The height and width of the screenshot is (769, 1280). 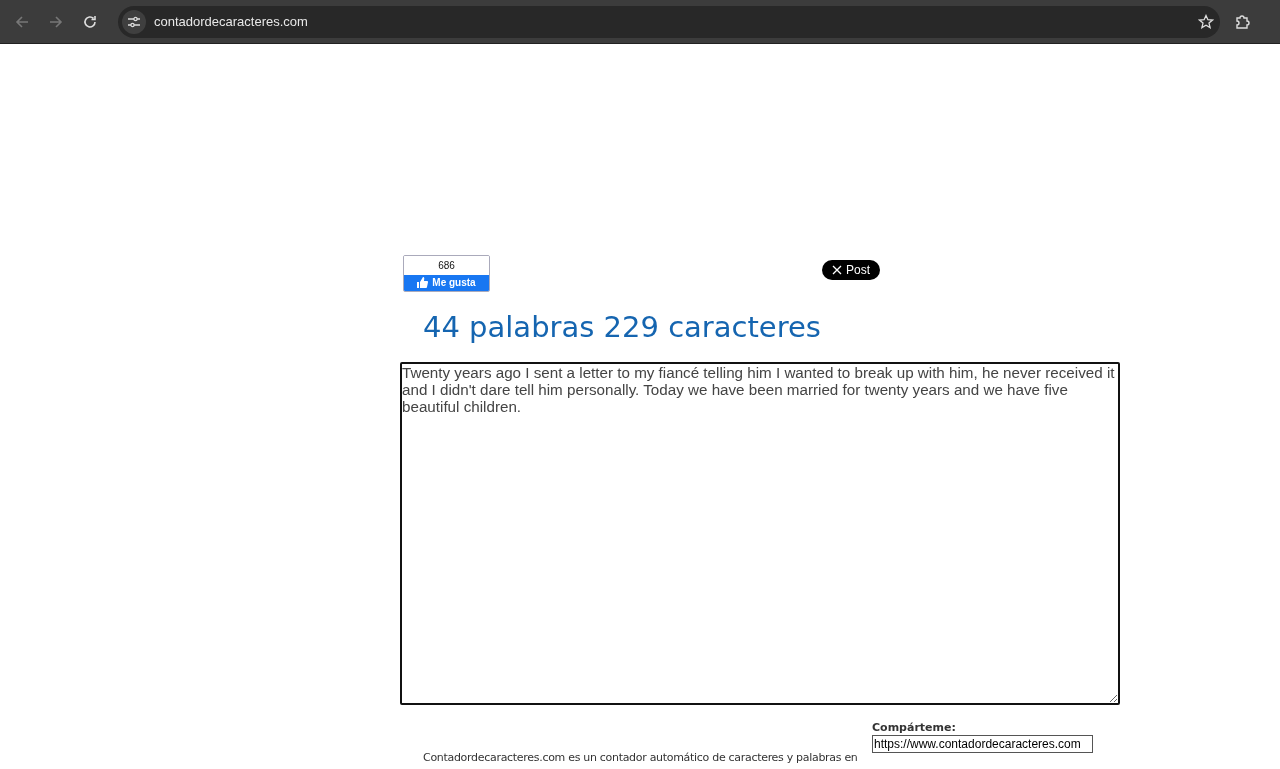 What do you see at coordinates (1206, 21) in the screenshot?
I see `bookmark-star-icon` at bounding box center [1206, 21].